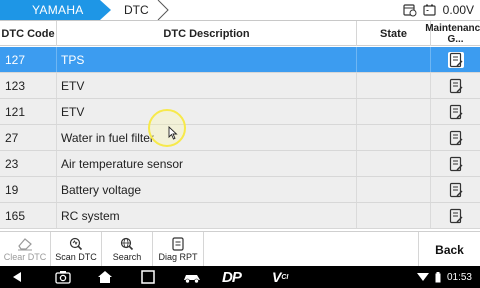  What do you see at coordinates (178, 257) in the screenshot?
I see `diag-report-label: Diag RPT` at bounding box center [178, 257].